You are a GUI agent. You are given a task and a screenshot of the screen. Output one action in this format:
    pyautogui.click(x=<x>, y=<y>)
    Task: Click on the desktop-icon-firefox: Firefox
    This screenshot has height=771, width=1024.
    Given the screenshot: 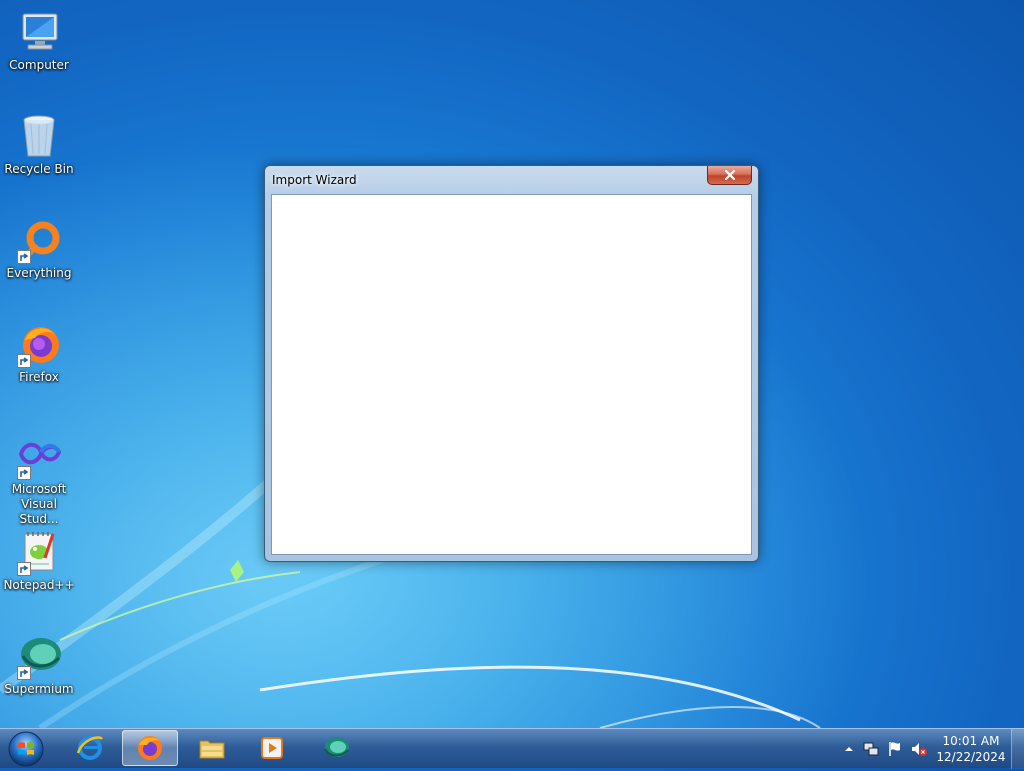 What is the action you would take?
    pyautogui.click(x=39, y=364)
    